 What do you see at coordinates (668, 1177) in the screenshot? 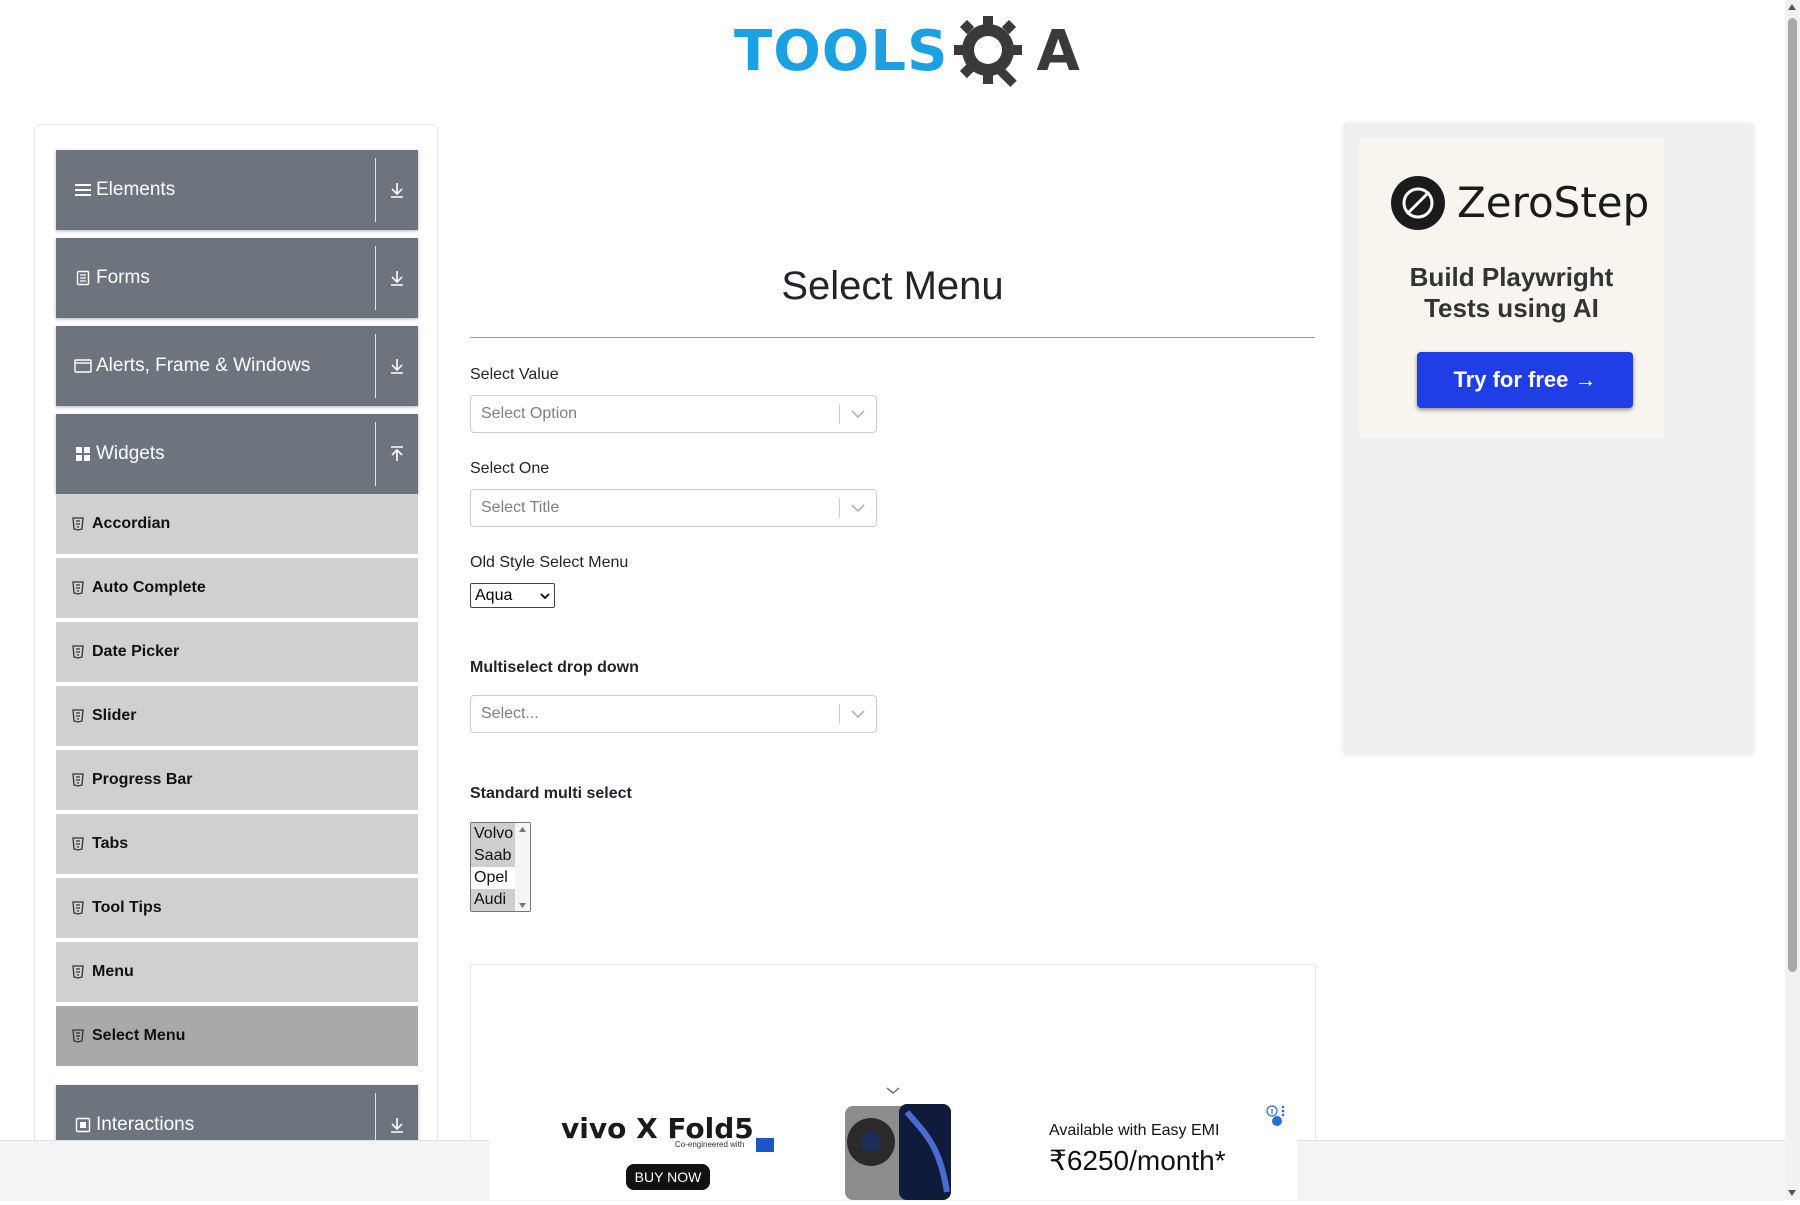
I see `buy-now-button: BUY NOW` at bounding box center [668, 1177].